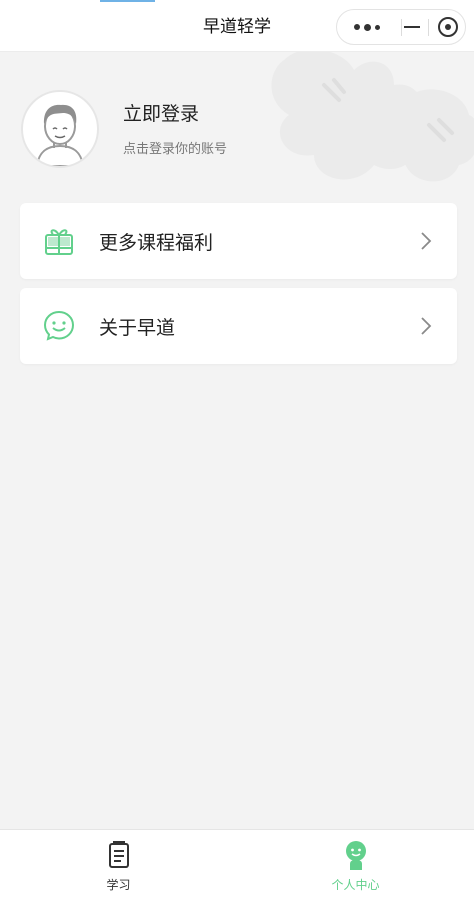  I want to click on more-dots-icon, so click(369, 27).